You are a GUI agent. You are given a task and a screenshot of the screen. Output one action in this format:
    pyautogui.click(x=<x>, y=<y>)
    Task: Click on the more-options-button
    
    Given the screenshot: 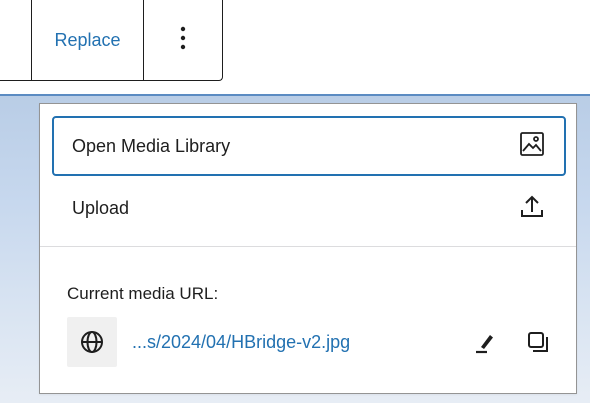 What is the action you would take?
    pyautogui.click(x=183, y=40)
    